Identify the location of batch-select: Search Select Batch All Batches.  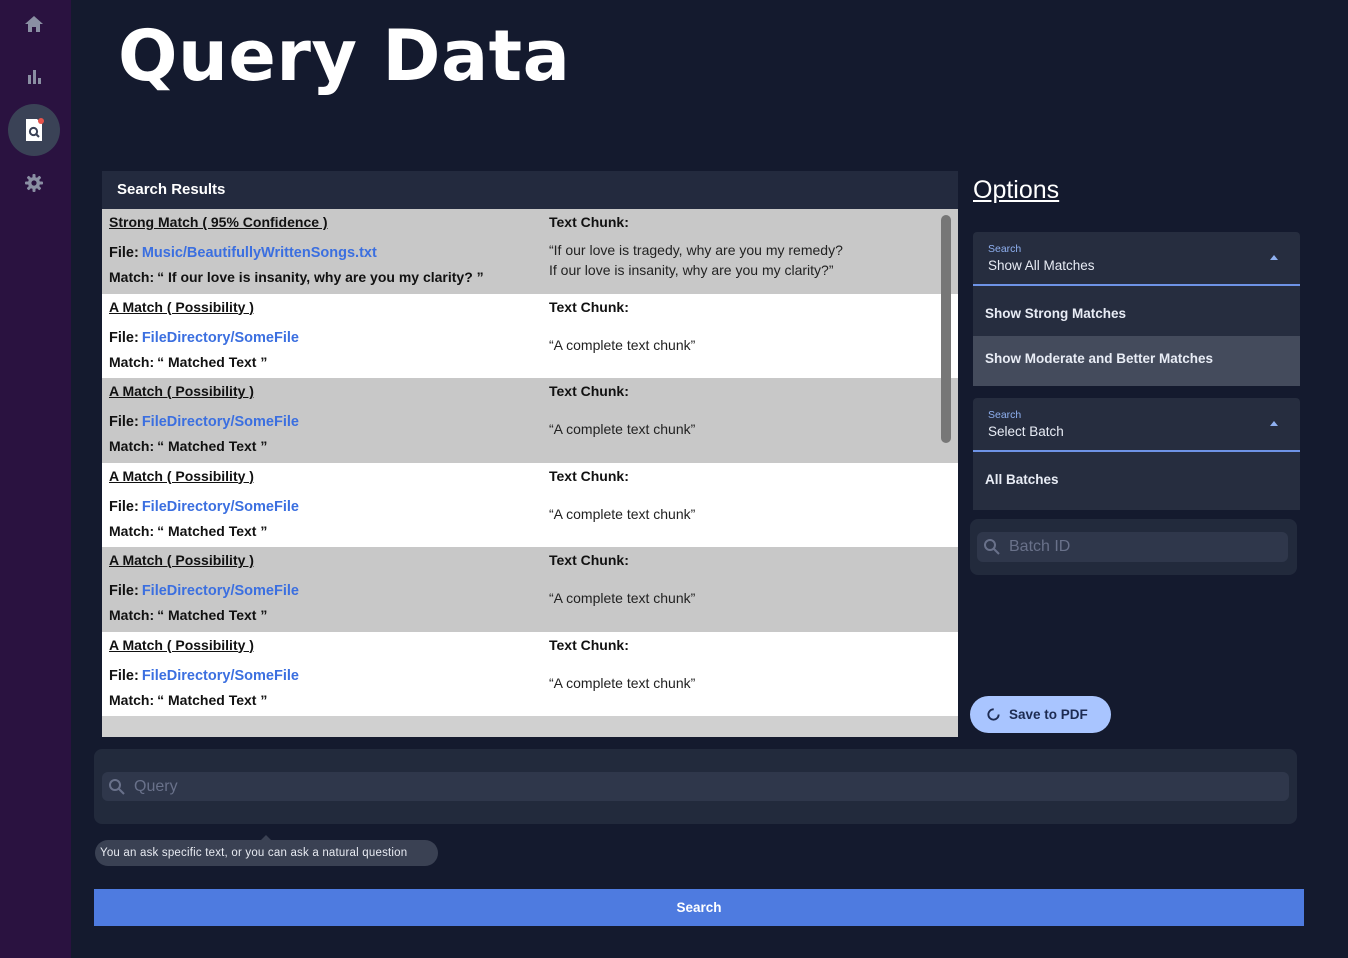
(1136, 454).